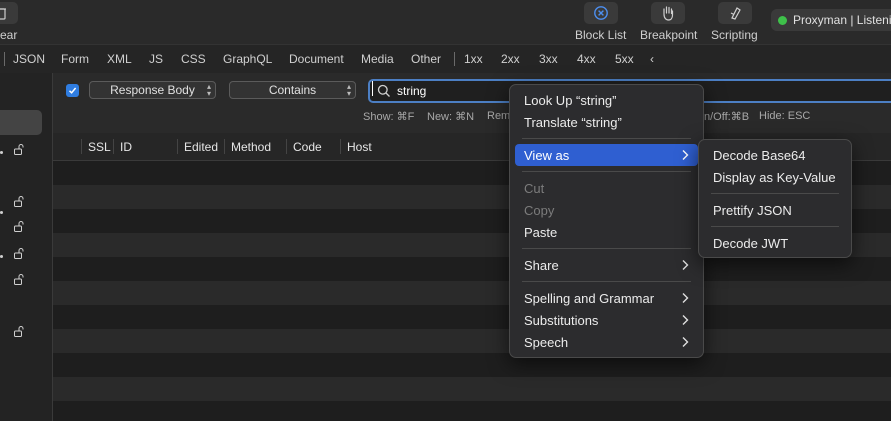 The height and width of the screenshot is (421, 891). What do you see at coordinates (606, 210) in the screenshot?
I see `menu-item-copy: Copy` at bounding box center [606, 210].